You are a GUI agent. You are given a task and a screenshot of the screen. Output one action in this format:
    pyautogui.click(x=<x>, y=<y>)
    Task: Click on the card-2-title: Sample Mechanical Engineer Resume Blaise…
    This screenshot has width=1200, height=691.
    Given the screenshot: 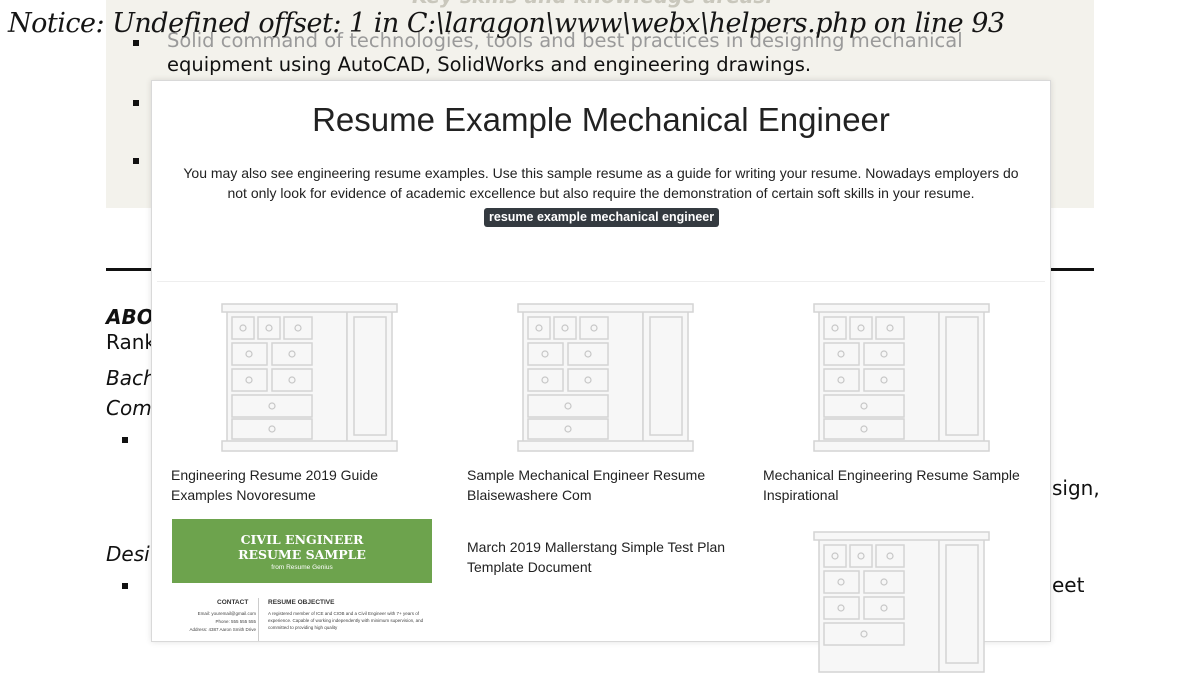 What is the action you would take?
    pyautogui.click(x=602, y=485)
    